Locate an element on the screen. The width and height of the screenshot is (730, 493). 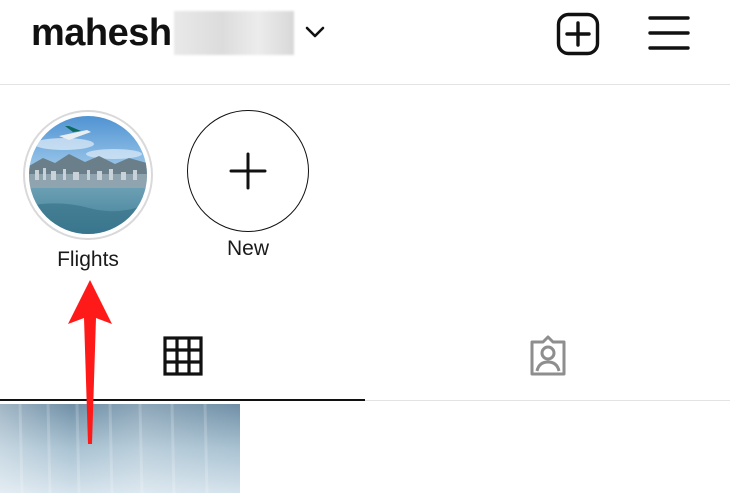
username-text: mahesh is located at coordinates (101, 33).